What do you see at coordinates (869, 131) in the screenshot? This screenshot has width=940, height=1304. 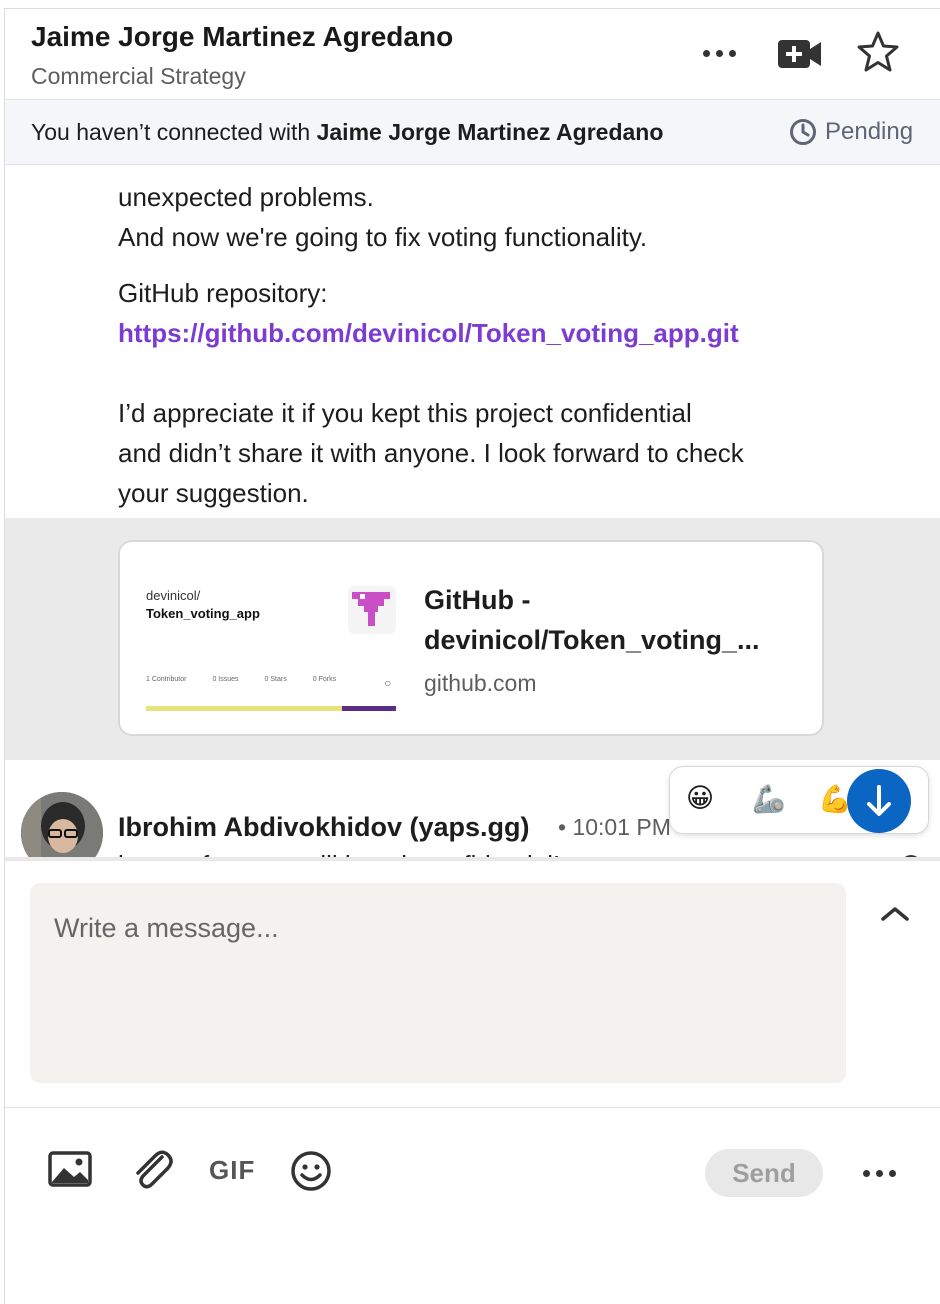 I see `pending-label: Pending` at bounding box center [869, 131].